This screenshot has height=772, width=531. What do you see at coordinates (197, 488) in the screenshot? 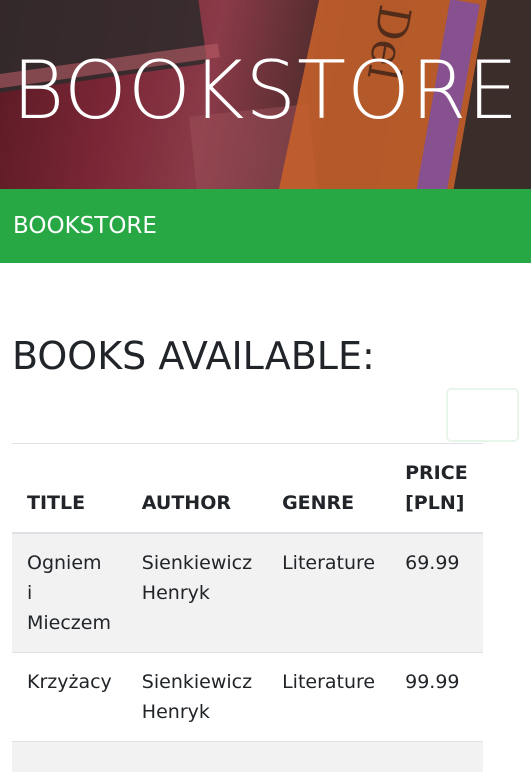
I see `column-header-author: AUTHOR` at bounding box center [197, 488].